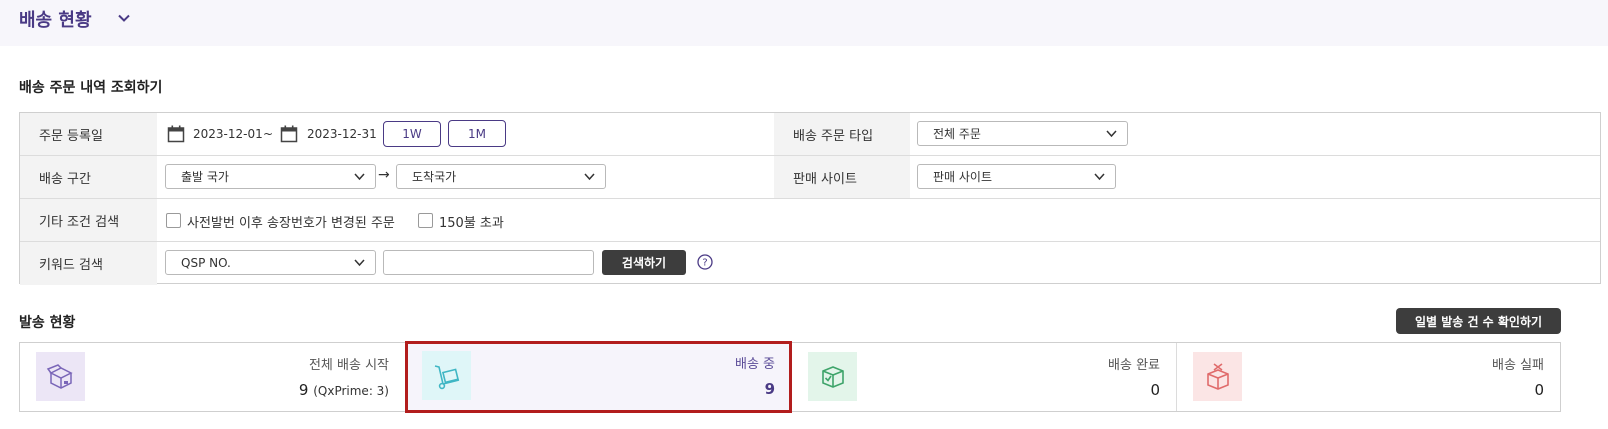  Describe the element at coordinates (842, 177) in the screenshot. I see `site-label: 판매 사이트` at that location.